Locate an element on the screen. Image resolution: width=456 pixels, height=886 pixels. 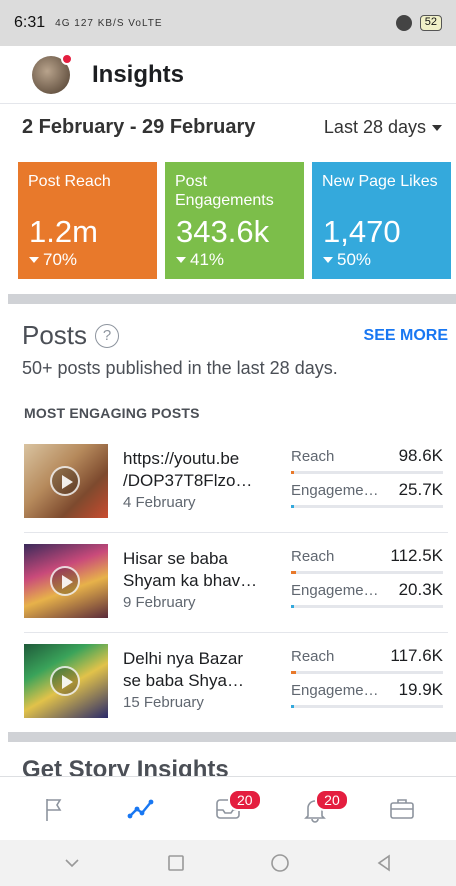
card-post-engagements: Post Engagements 343.6k 41% is located at coordinates (234, 220).